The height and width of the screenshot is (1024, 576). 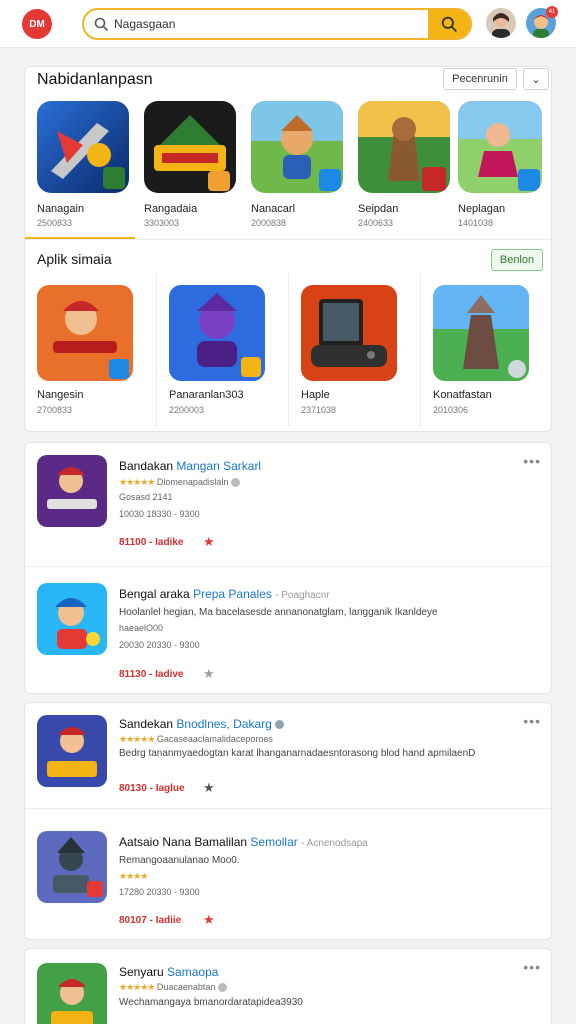 What do you see at coordinates (196, 739) in the screenshot?
I see `item-rating: ★★★★★ Gacaseaaclamalidaceporoes` at bounding box center [196, 739].